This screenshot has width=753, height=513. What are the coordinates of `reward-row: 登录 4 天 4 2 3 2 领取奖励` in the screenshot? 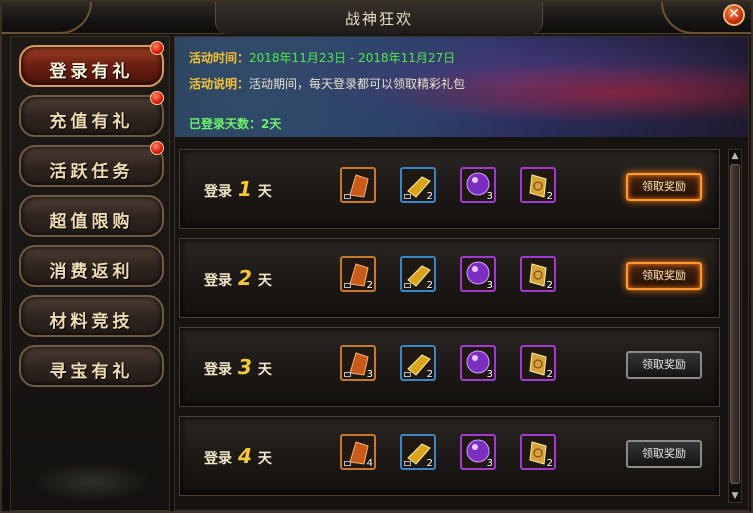 It's located at (449, 456).